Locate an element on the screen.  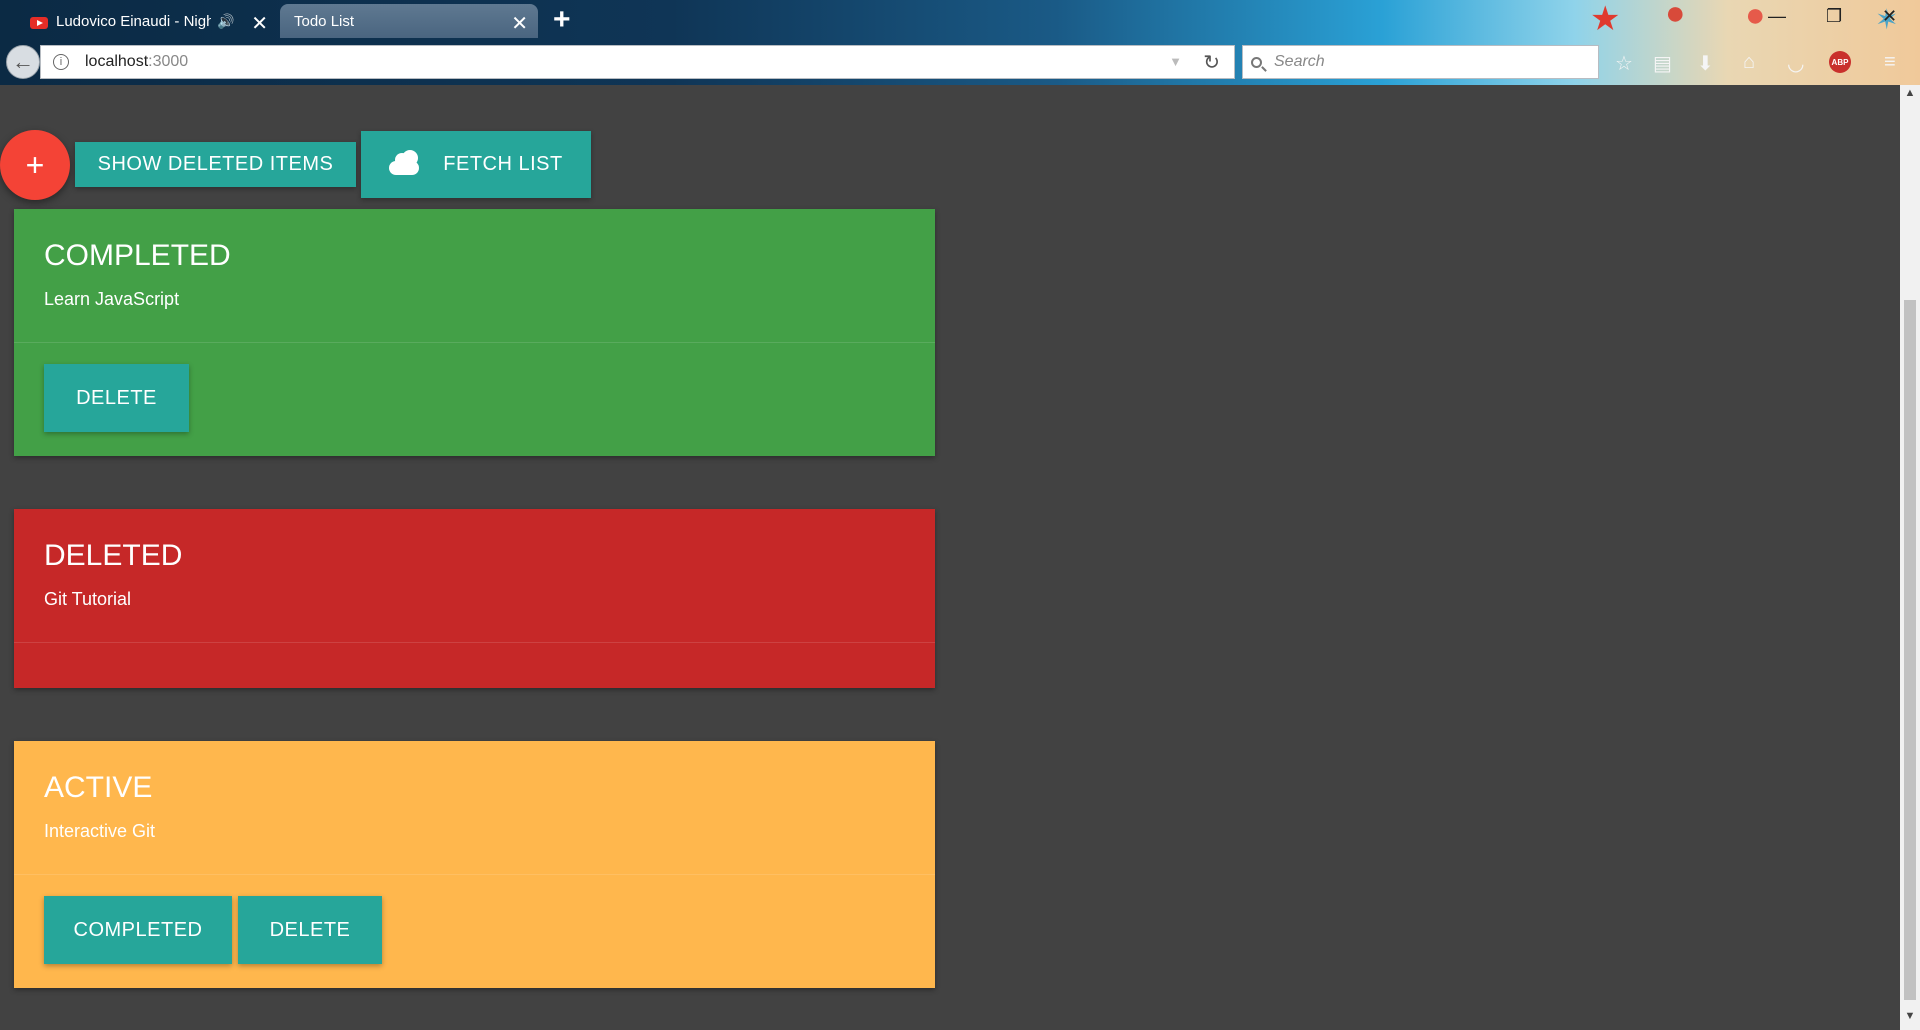
url-host: localhost is located at coordinates (117, 61).